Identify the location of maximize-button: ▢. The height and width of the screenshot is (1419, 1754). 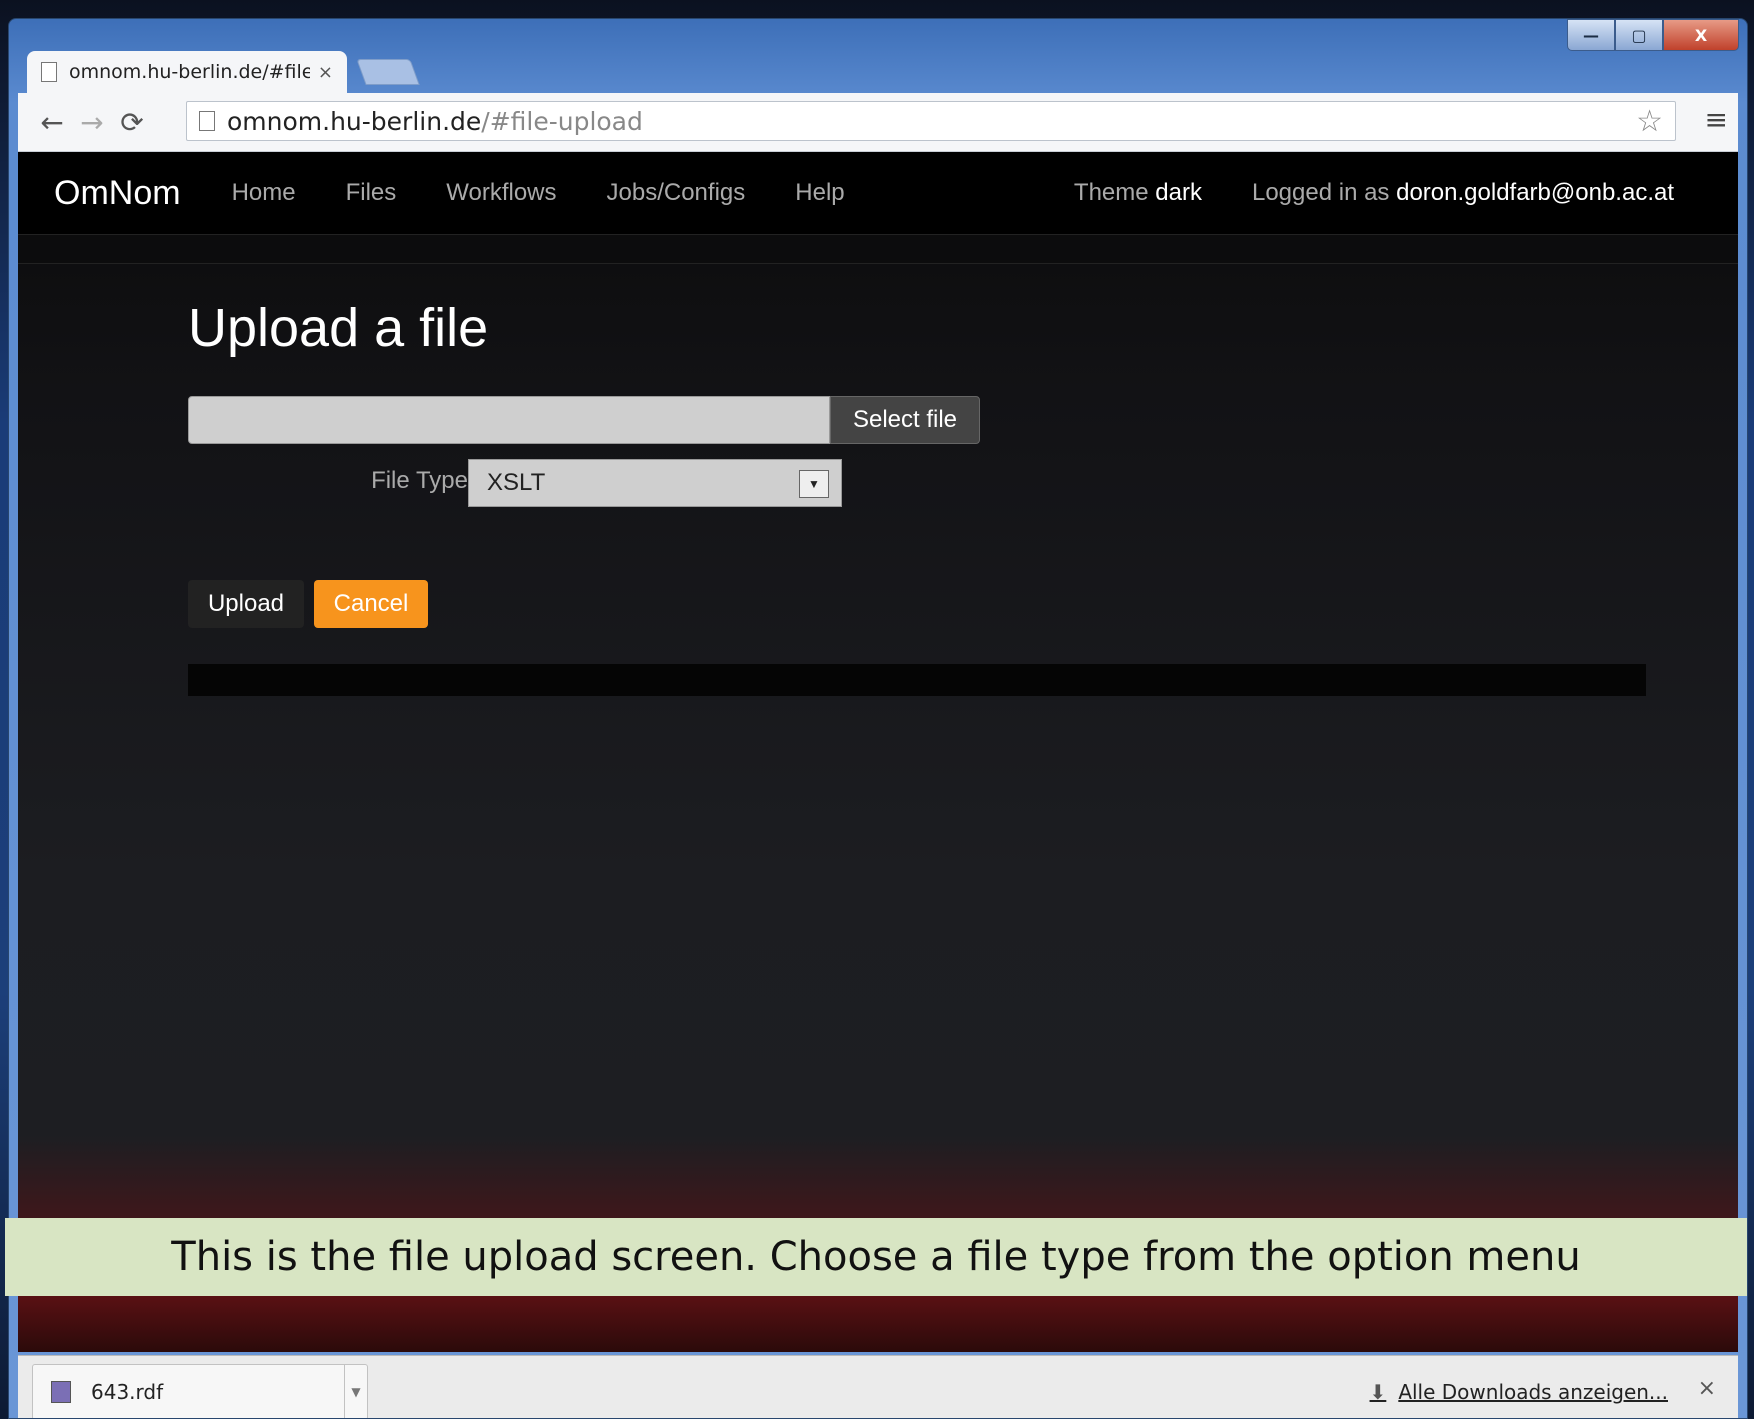
(1639, 35).